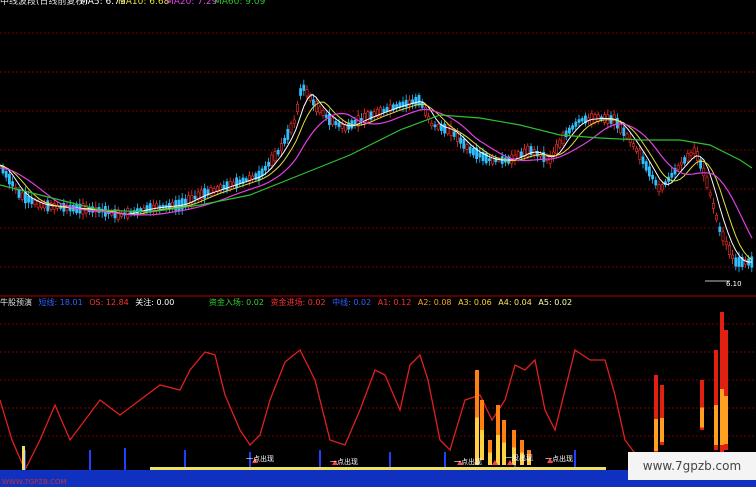  I want to click on signal-label-4: 一股出现, so click(519, 458).